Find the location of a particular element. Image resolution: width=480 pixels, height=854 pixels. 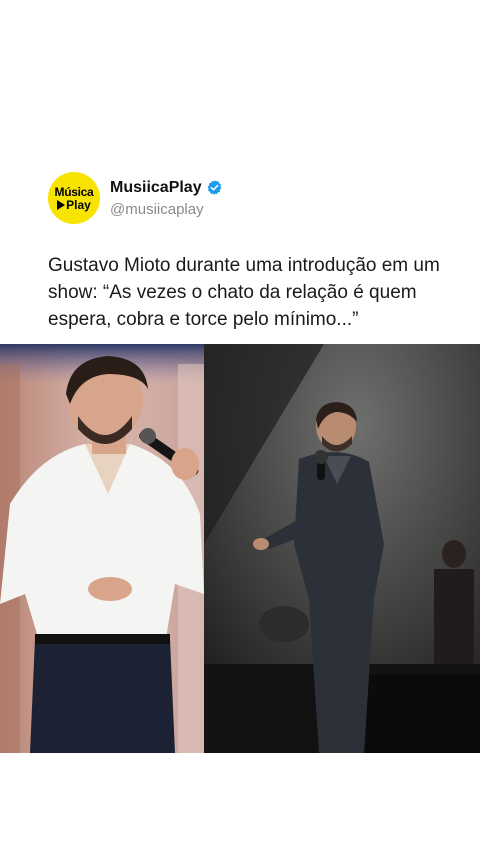

verified-badge-icon is located at coordinates (214, 187).